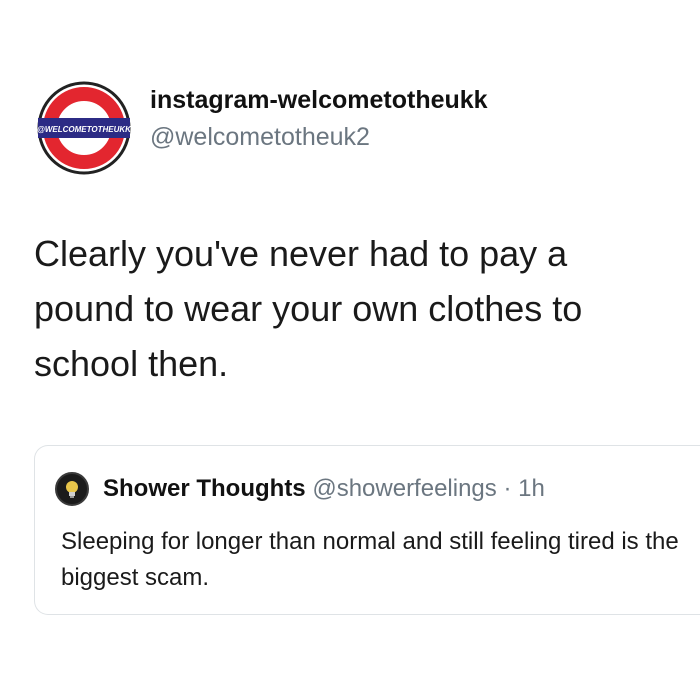 The width and height of the screenshot is (700, 700). Describe the element at coordinates (260, 137) in the screenshot. I see `author-handle: @welcometotheuk2` at that location.